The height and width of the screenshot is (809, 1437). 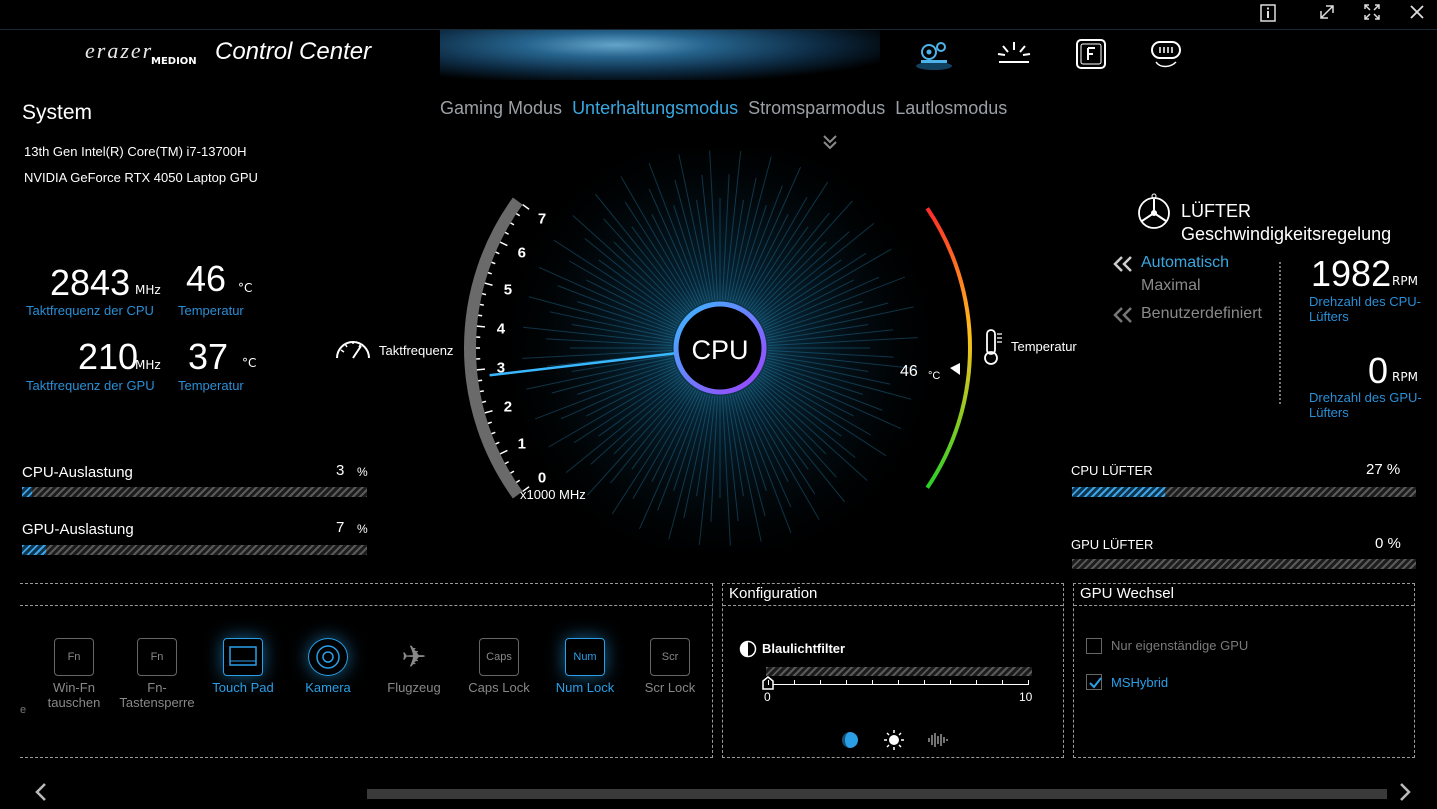 I want to click on gpu-fan-rpm-label: Drehzahl des GPU-Lüfters, so click(x=1365, y=405).